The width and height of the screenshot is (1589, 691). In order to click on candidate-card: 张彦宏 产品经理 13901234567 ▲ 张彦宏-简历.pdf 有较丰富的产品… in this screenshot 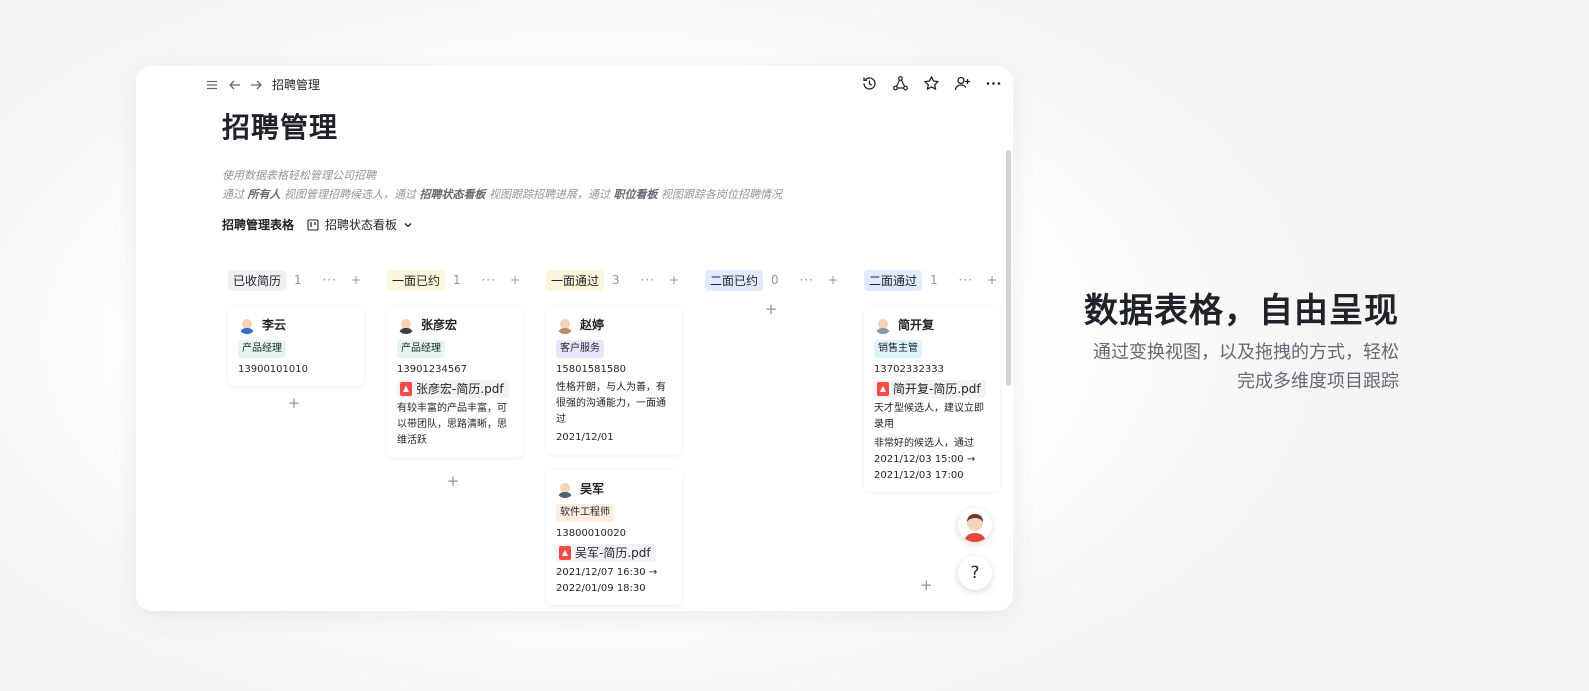, I will do `click(455, 381)`.